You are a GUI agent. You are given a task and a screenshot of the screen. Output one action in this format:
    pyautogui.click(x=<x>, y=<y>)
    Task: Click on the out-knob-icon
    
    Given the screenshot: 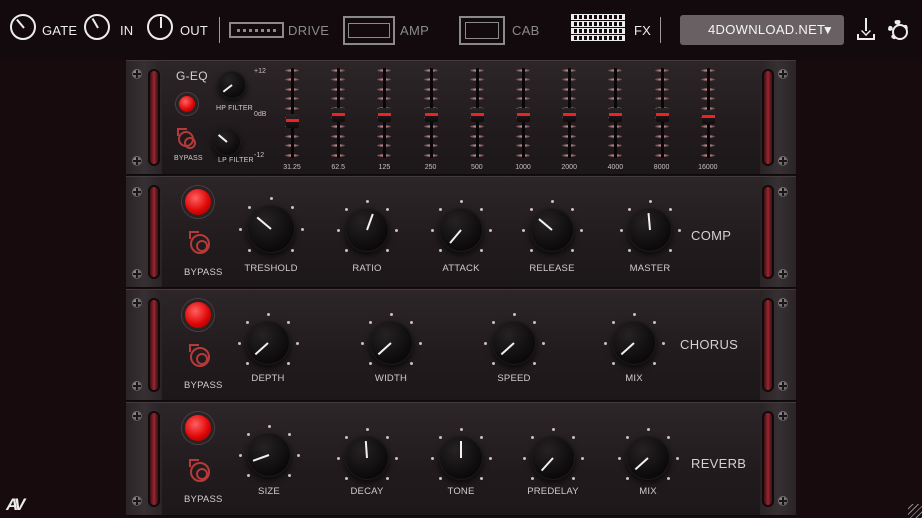 What is the action you would take?
    pyautogui.click(x=160, y=27)
    